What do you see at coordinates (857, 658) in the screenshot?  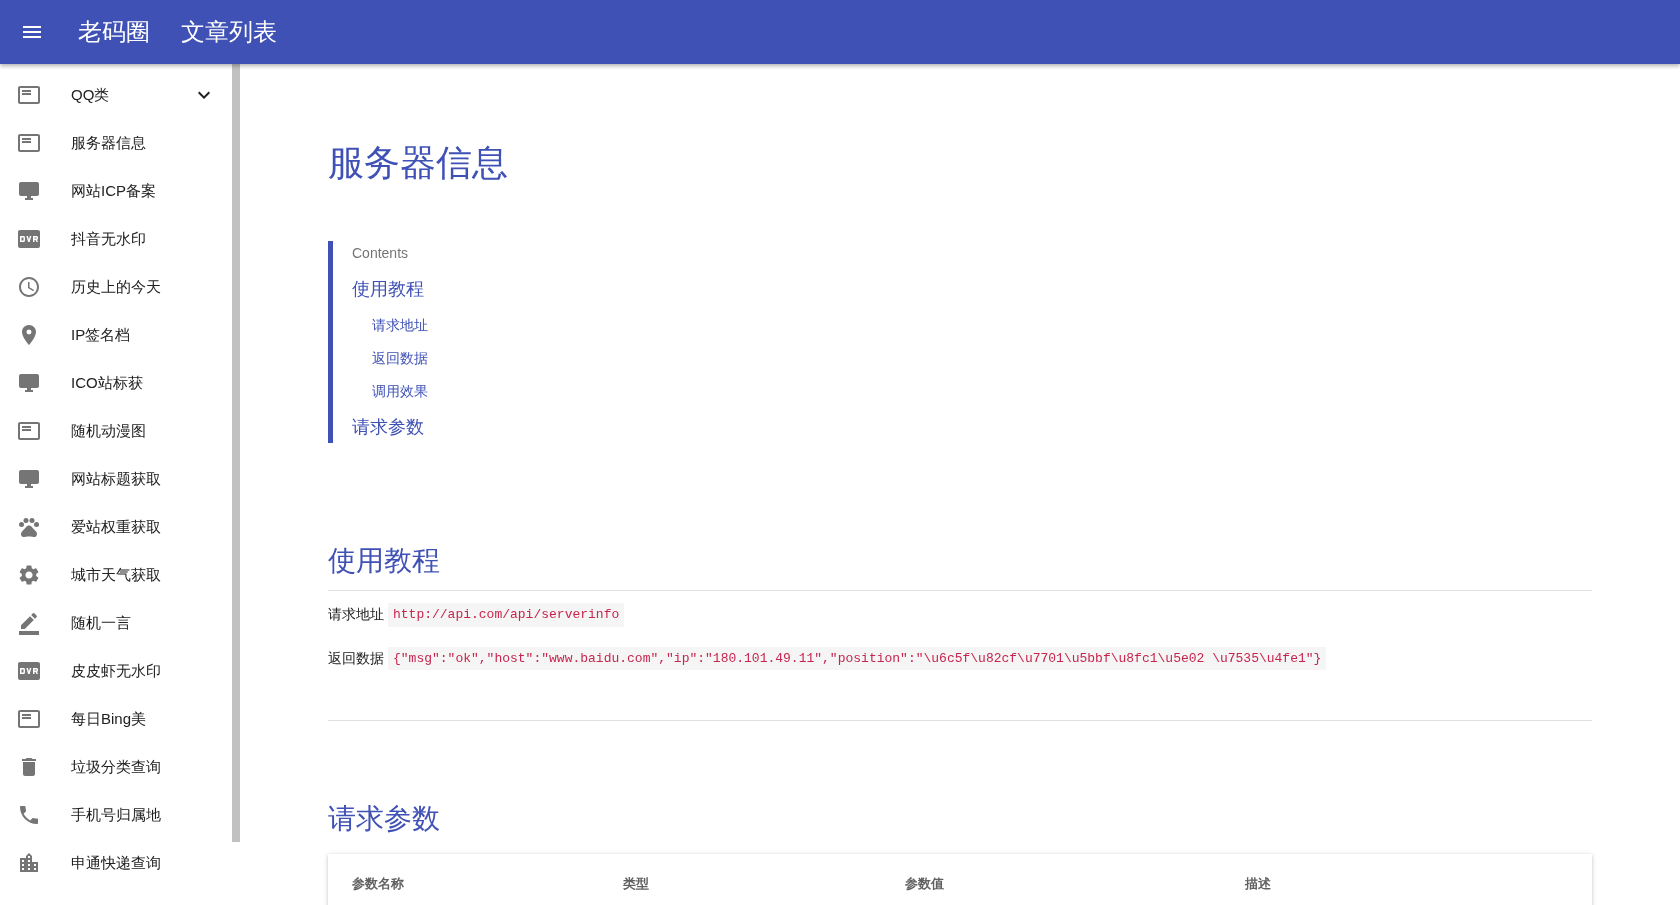 I see `code-snippet: {"msg":"ok","host":"www.baidu.com","ip":"180.101.49.11","position":"\u6c5f\u82cf\u7701\u5bbf\u8fc1\u5e02 \u7535\u4fe1"}` at bounding box center [857, 658].